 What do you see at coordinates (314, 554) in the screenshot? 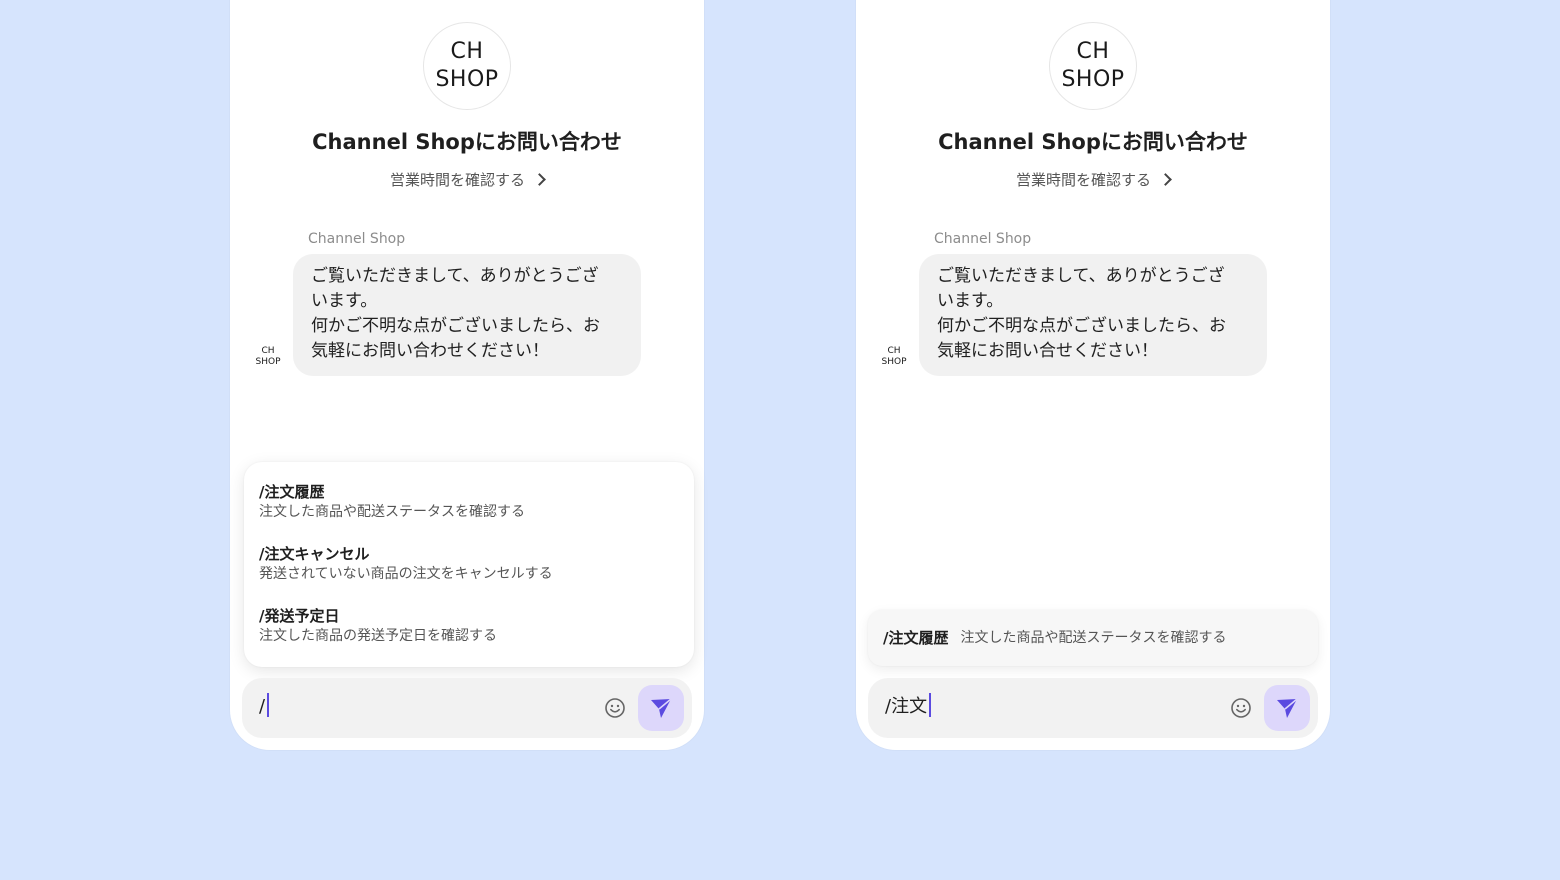
I see `command-name: /注文キャンセル` at bounding box center [314, 554].